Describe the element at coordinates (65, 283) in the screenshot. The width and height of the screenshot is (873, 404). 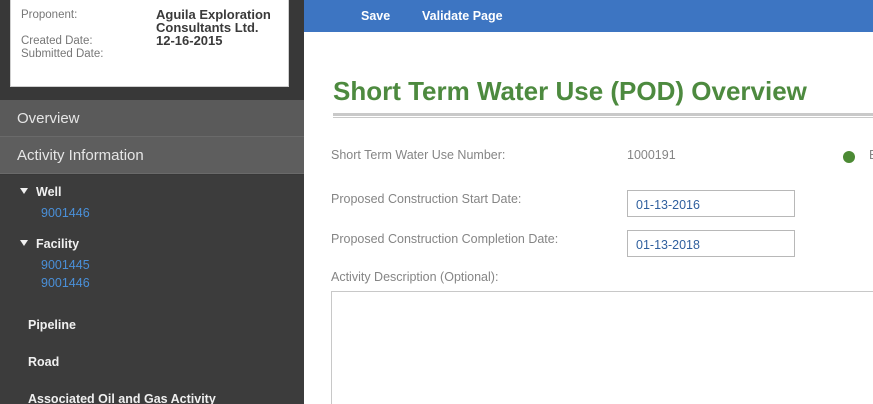
I see `facility-link: 9001446` at that location.